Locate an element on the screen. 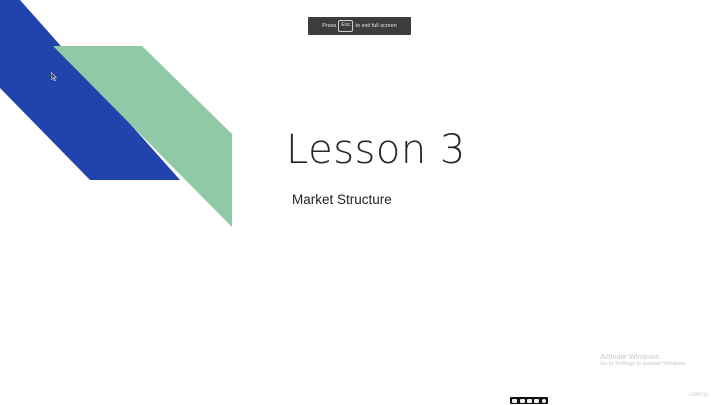  slide-subtitle: Market Structure is located at coordinates (342, 199).